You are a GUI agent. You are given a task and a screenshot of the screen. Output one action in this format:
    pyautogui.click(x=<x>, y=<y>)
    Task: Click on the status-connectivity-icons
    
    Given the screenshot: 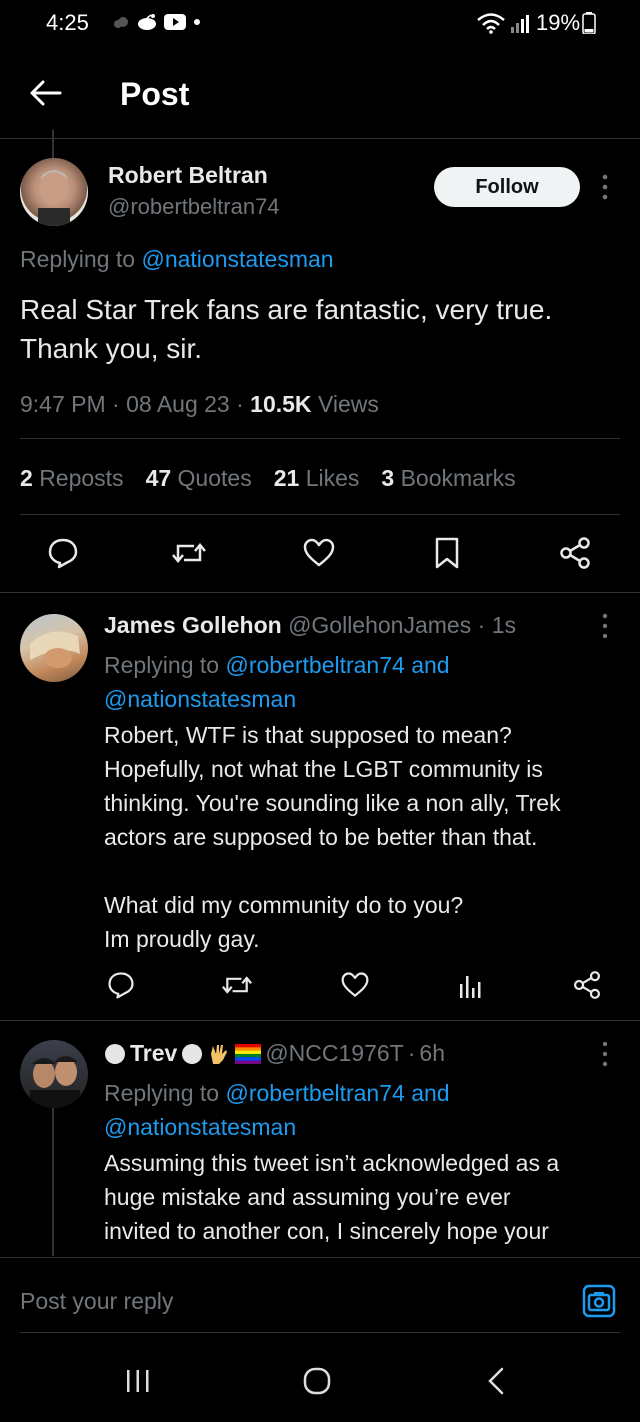 What is the action you would take?
    pyautogui.click(x=504, y=23)
    